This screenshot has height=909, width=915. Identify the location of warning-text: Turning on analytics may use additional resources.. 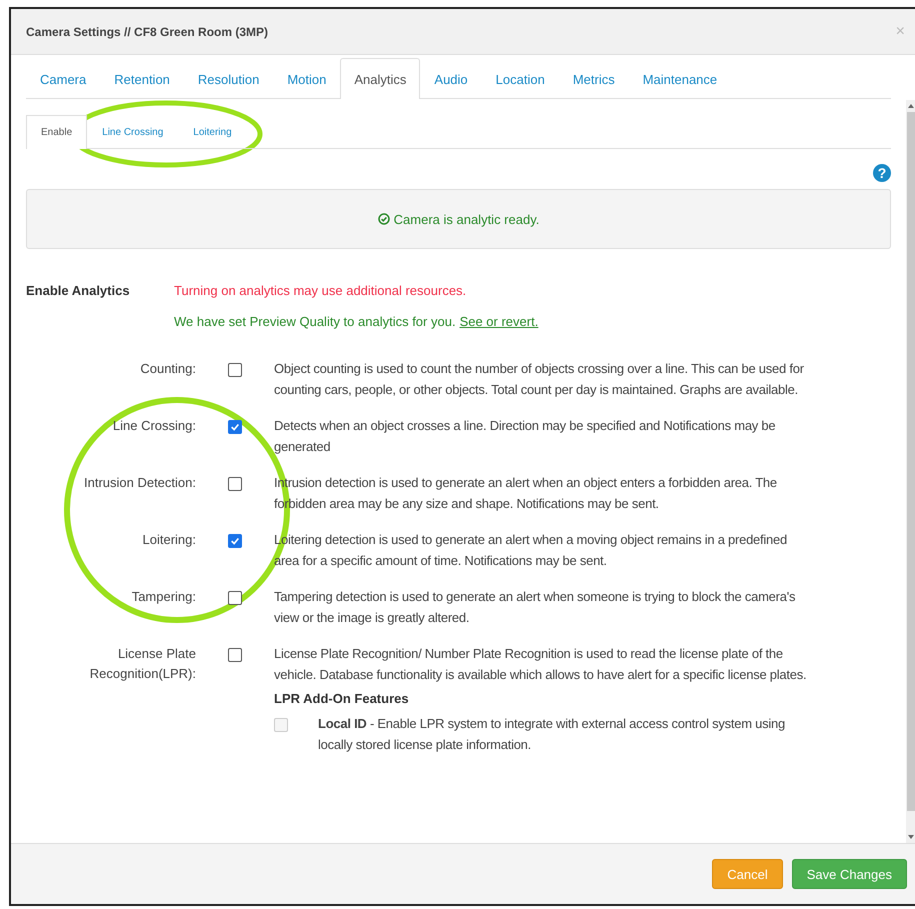
(321, 290).